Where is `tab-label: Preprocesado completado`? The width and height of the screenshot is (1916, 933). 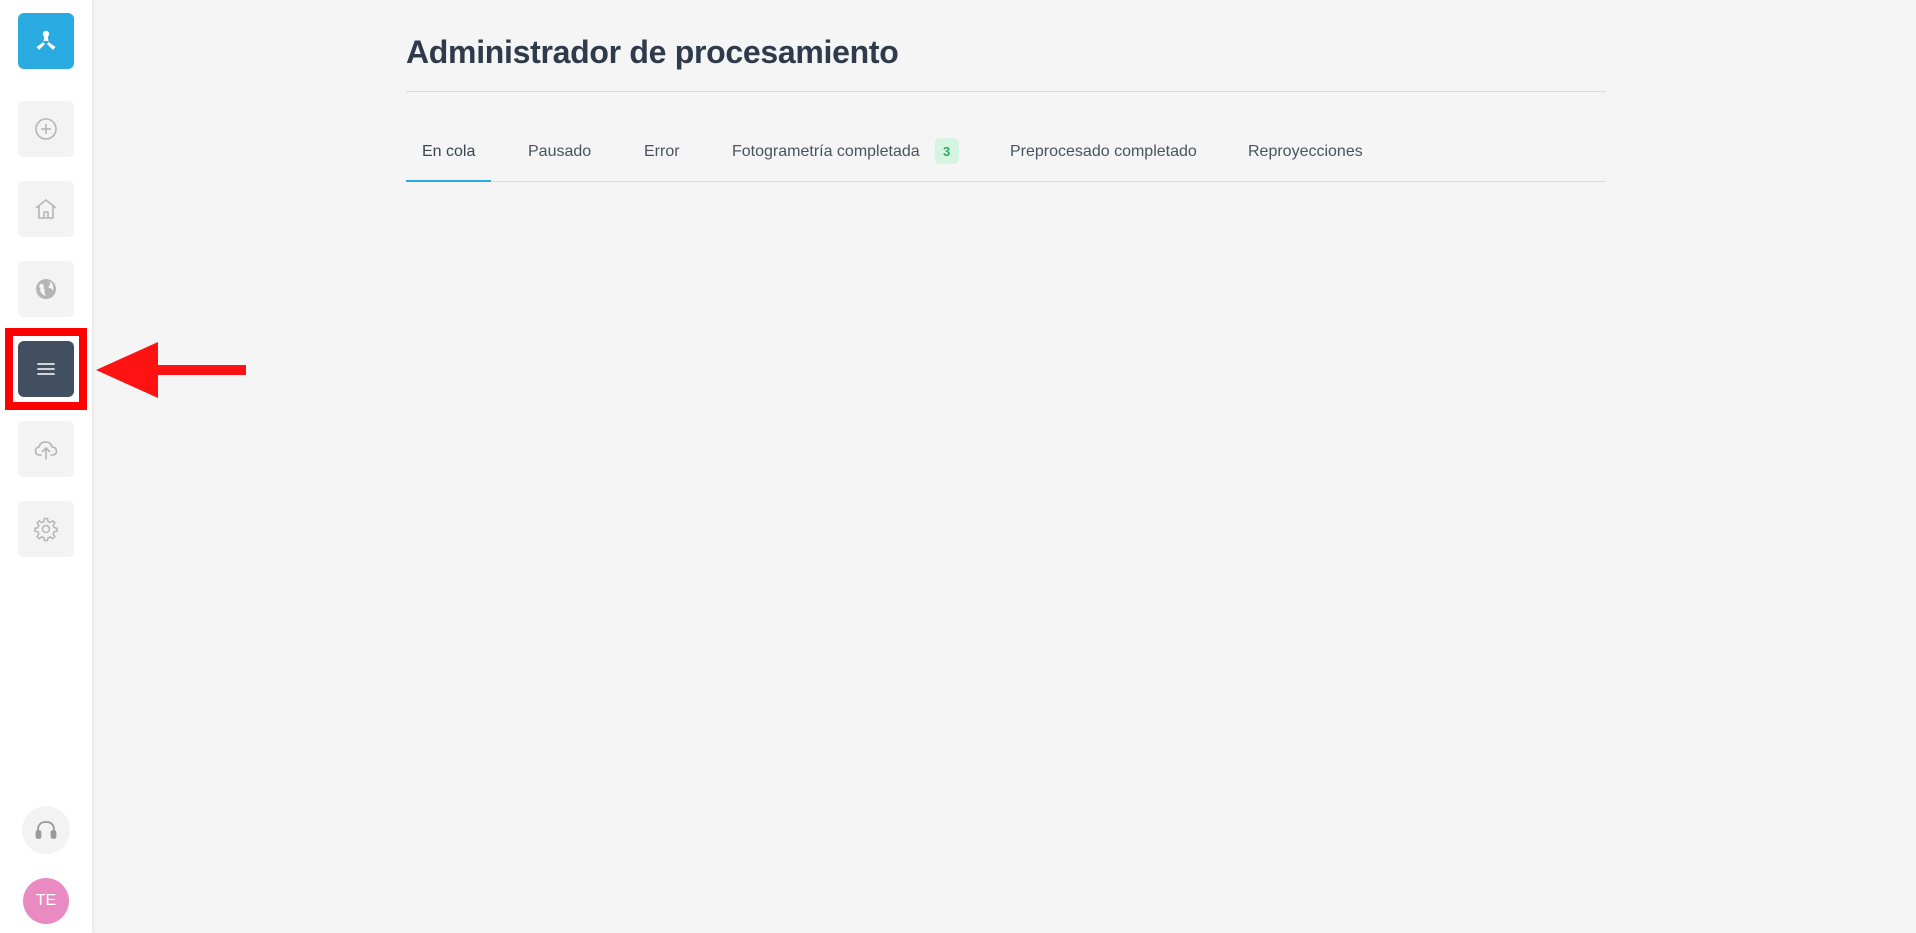
tab-label: Preprocesado completado is located at coordinates (1103, 151).